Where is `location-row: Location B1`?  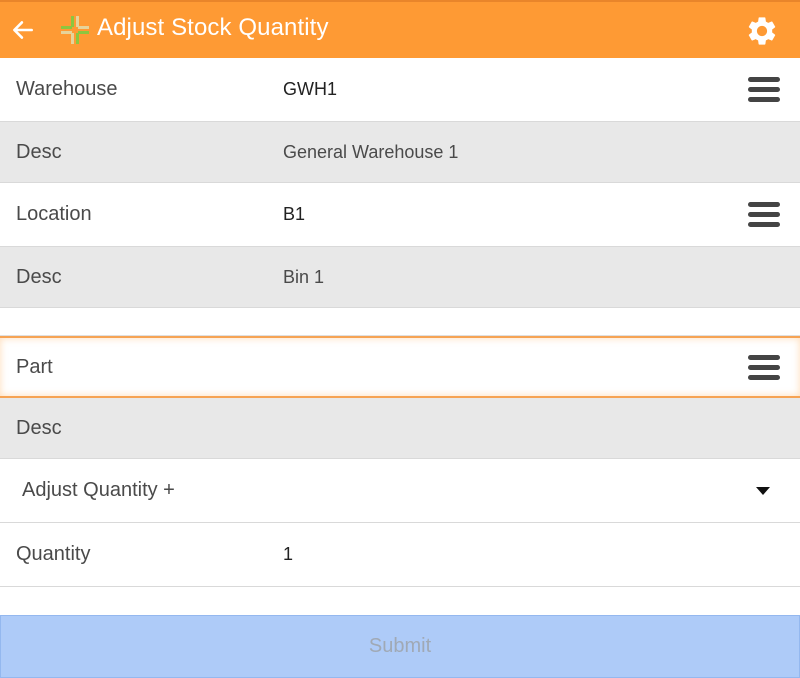 location-row: Location B1 is located at coordinates (400, 215).